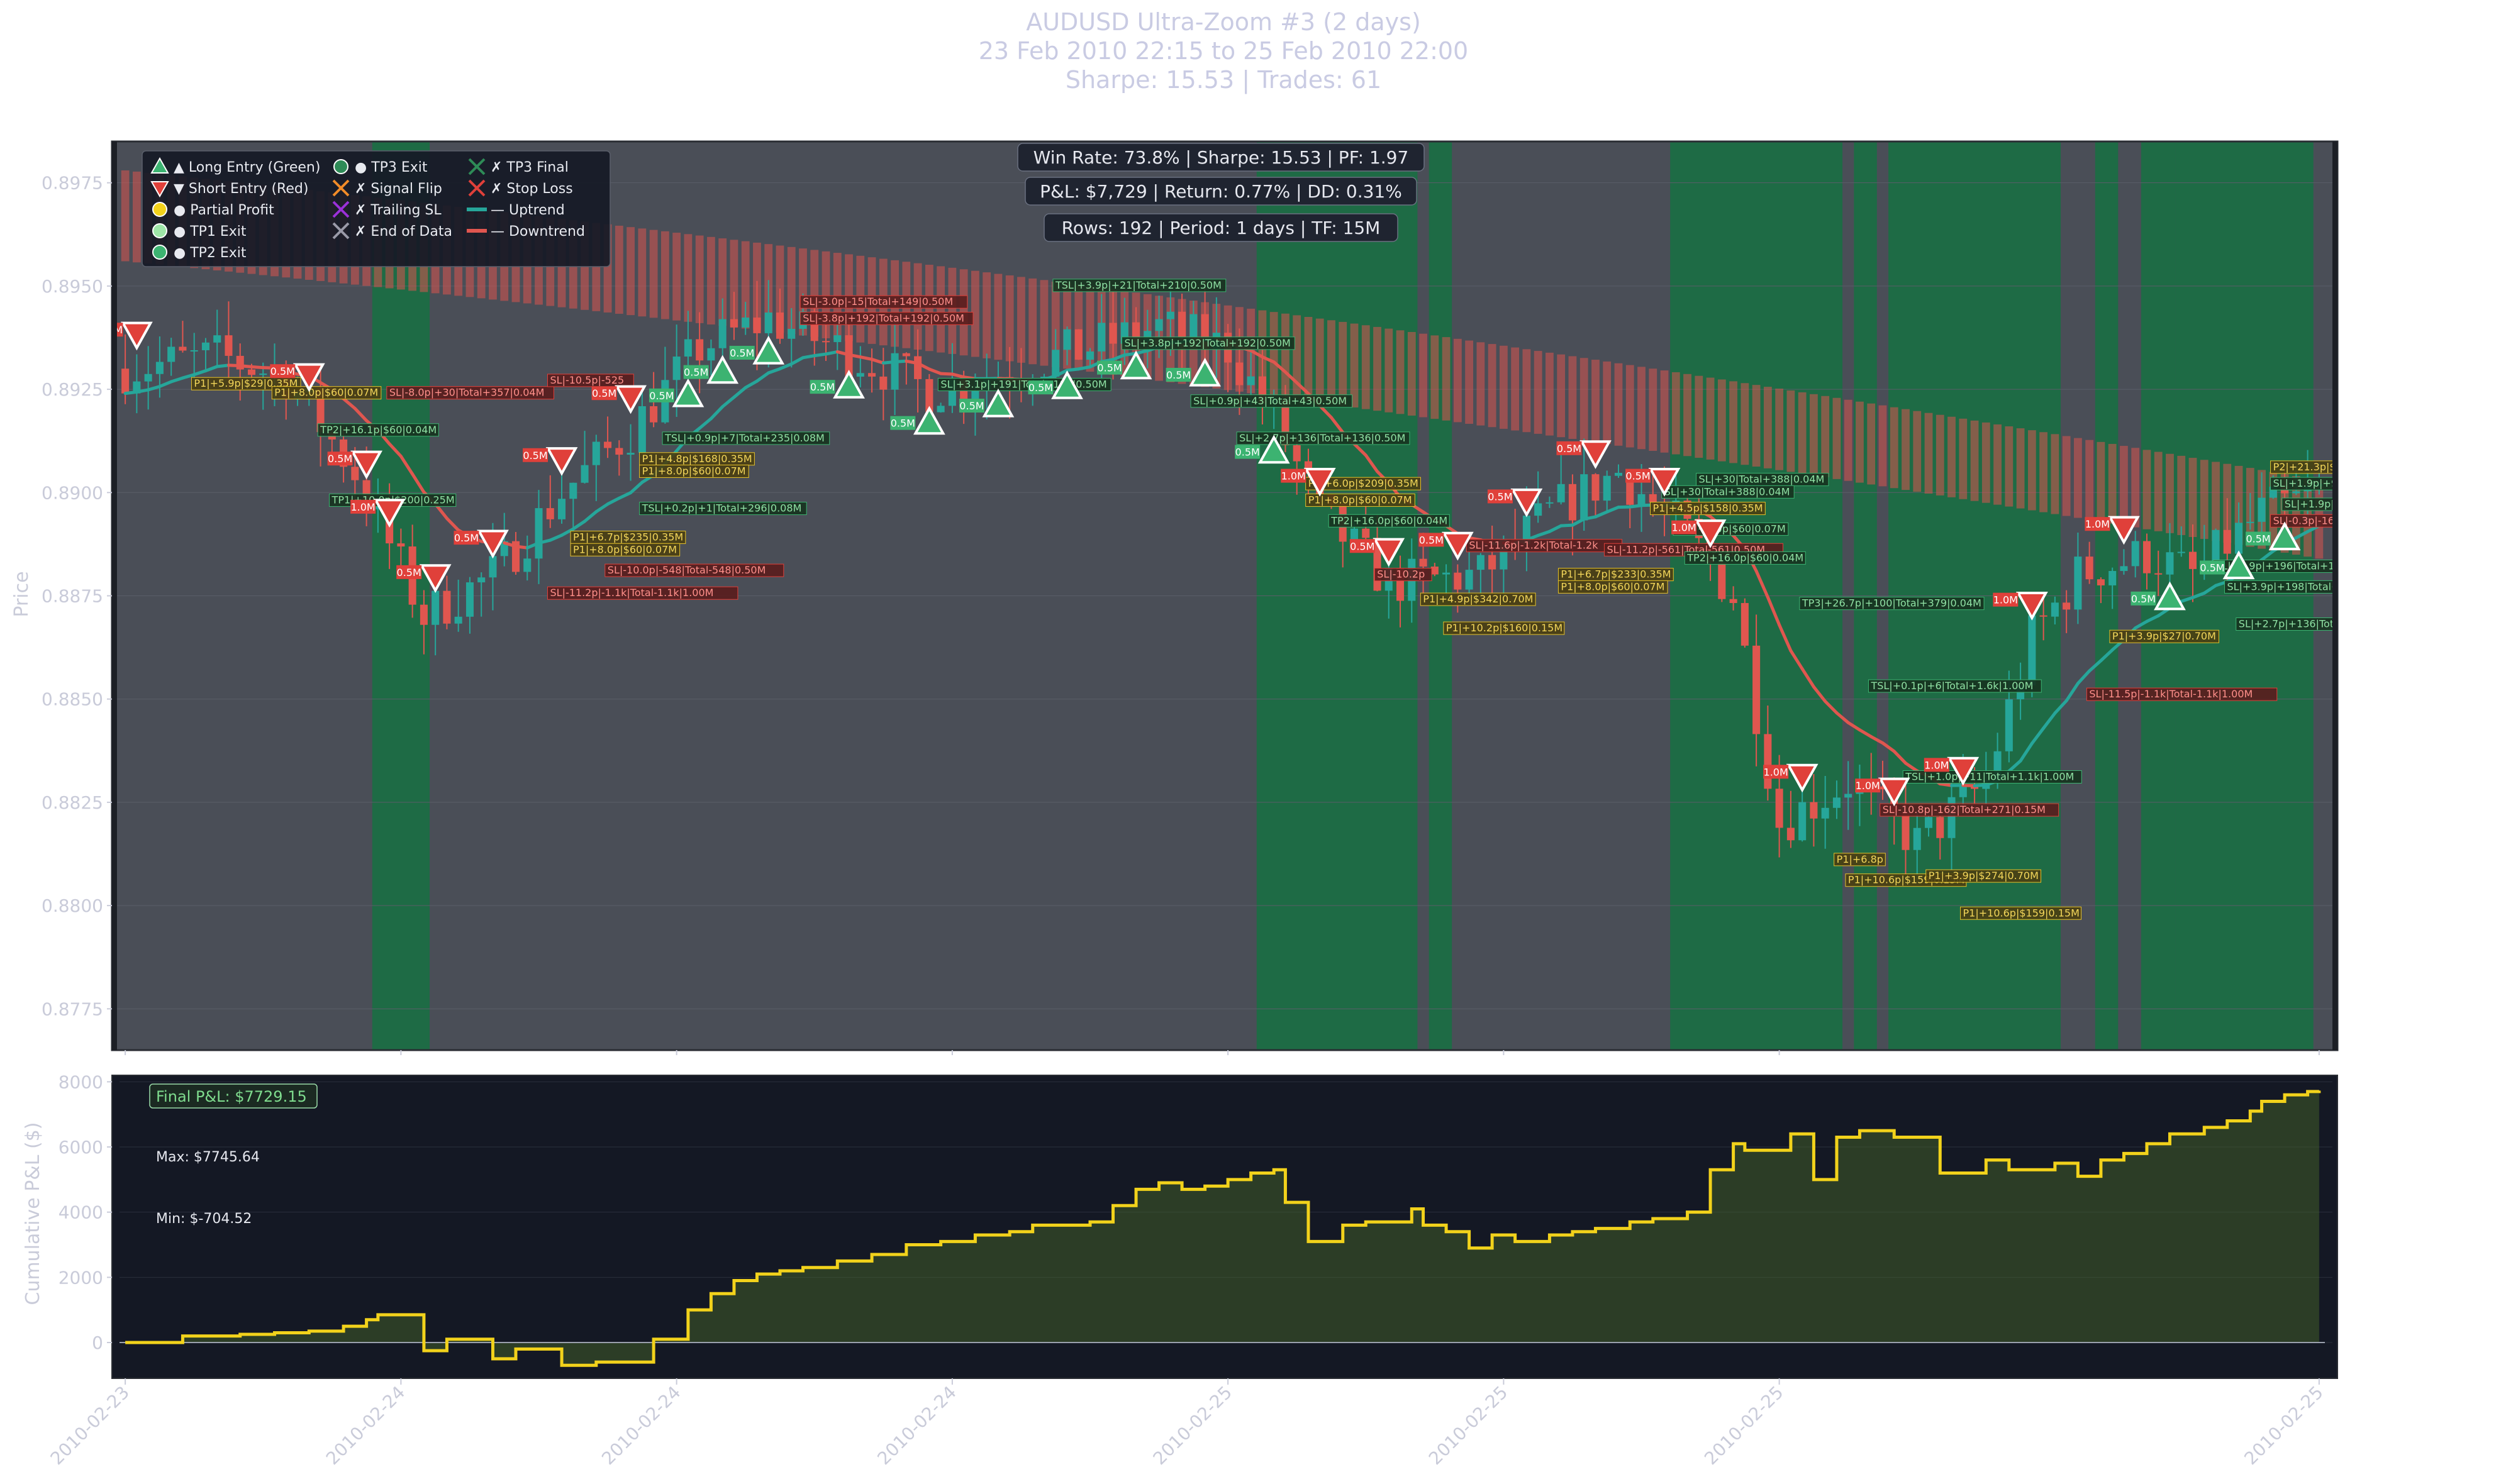  I want to click on annotation-label: SL|-8.0p|+30|Total+357|0.04M, so click(467, 393).